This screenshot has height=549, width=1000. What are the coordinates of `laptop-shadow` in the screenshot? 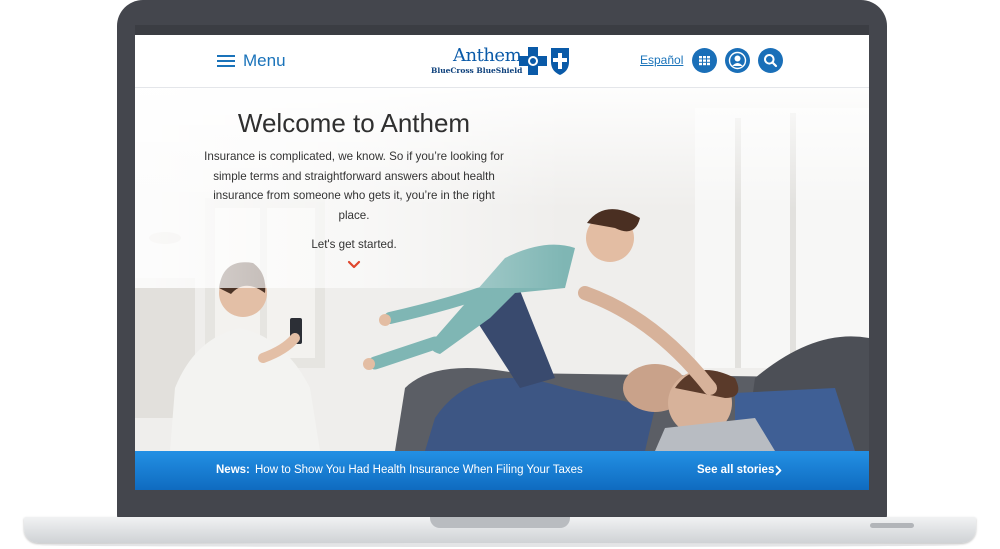 It's located at (500, 545).